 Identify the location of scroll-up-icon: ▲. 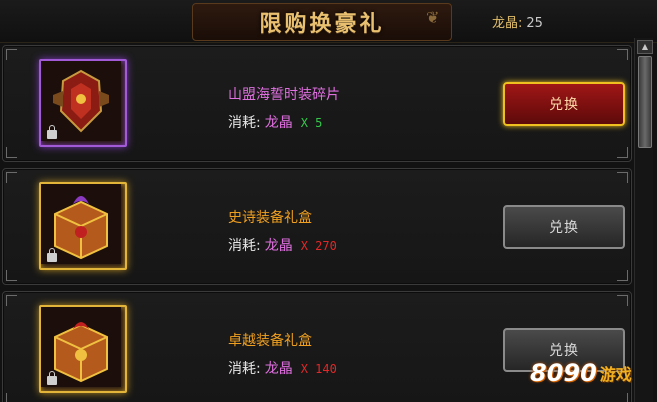
(645, 47).